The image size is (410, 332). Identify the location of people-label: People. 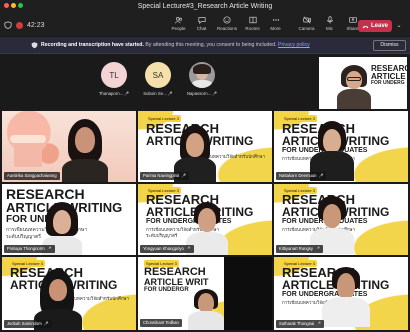
(178, 28).